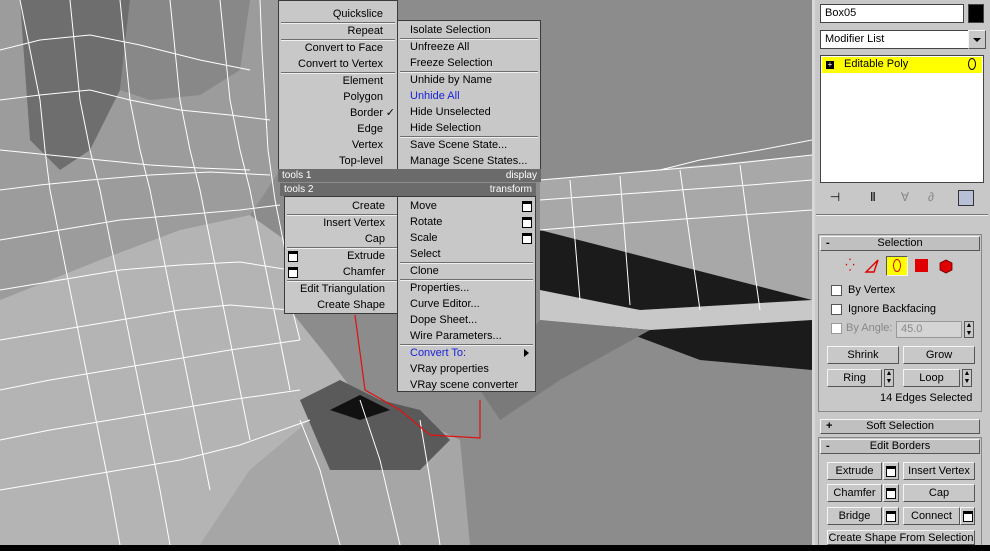 The height and width of the screenshot is (551, 990). What do you see at coordinates (464, 385) in the screenshot?
I see `menu-item-vray-scene-converter: VRay scene converter` at bounding box center [464, 385].